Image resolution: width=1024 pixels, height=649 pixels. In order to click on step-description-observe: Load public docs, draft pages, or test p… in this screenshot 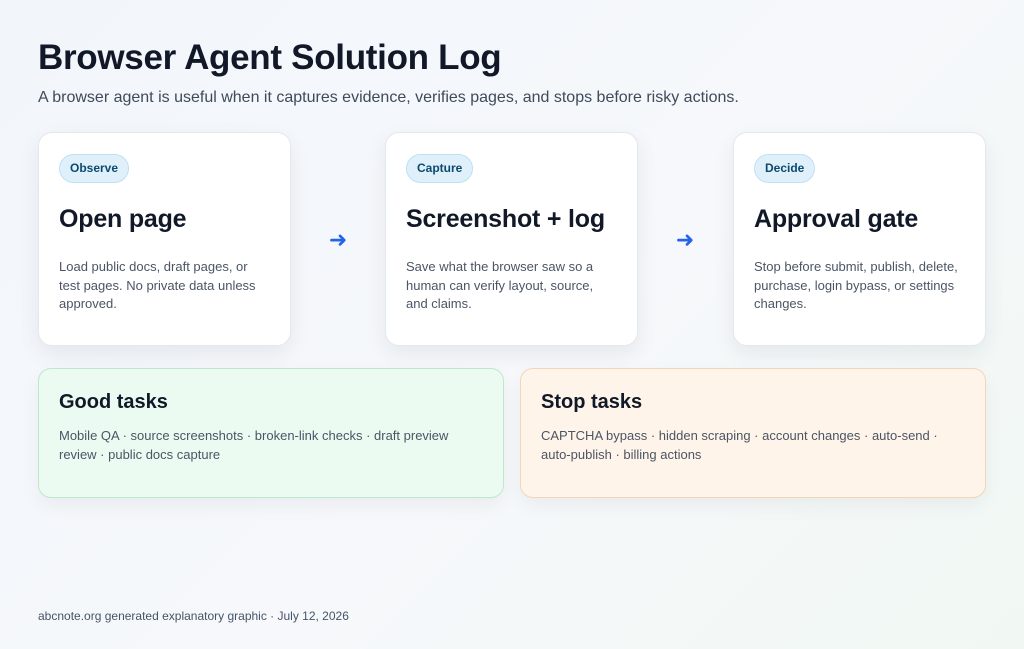, I will do `click(157, 285)`.